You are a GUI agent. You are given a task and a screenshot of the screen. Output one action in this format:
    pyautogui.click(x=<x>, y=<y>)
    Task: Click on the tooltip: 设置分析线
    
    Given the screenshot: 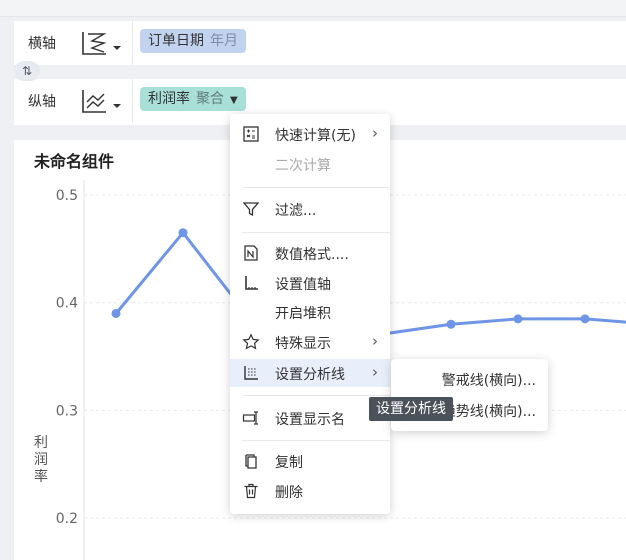 What is the action you would take?
    pyautogui.click(x=411, y=409)
    